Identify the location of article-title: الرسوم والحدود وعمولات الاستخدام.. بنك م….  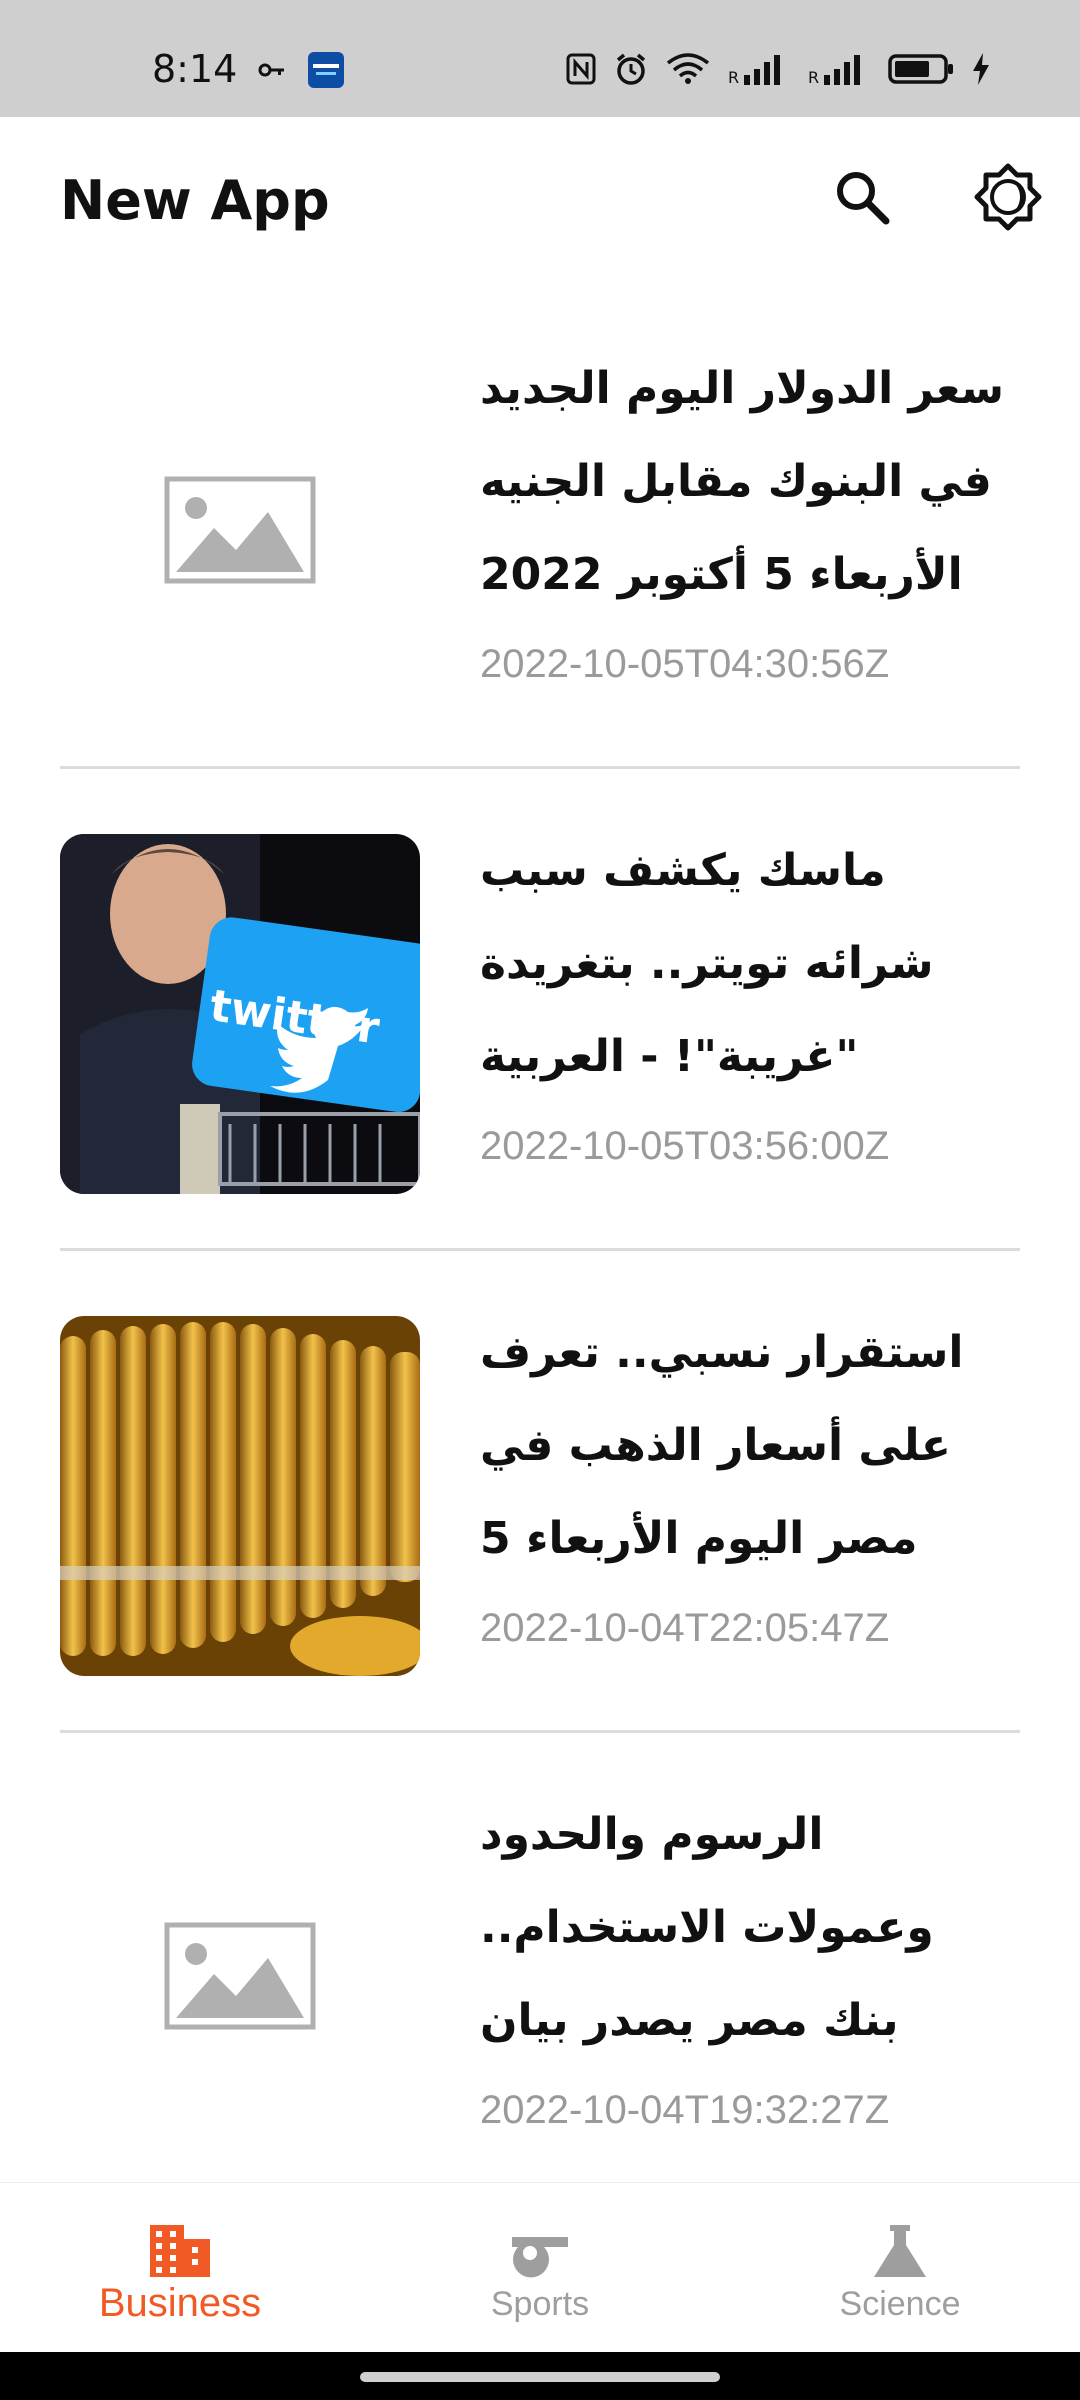
(707, 1927).